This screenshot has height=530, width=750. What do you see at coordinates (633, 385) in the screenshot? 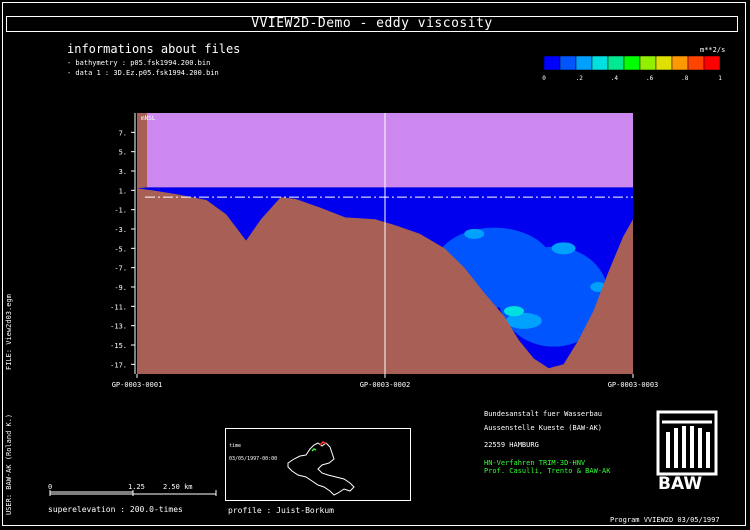
I see `x-tick-label-2: GP-0003-0003` at bounding box center [633, 385].